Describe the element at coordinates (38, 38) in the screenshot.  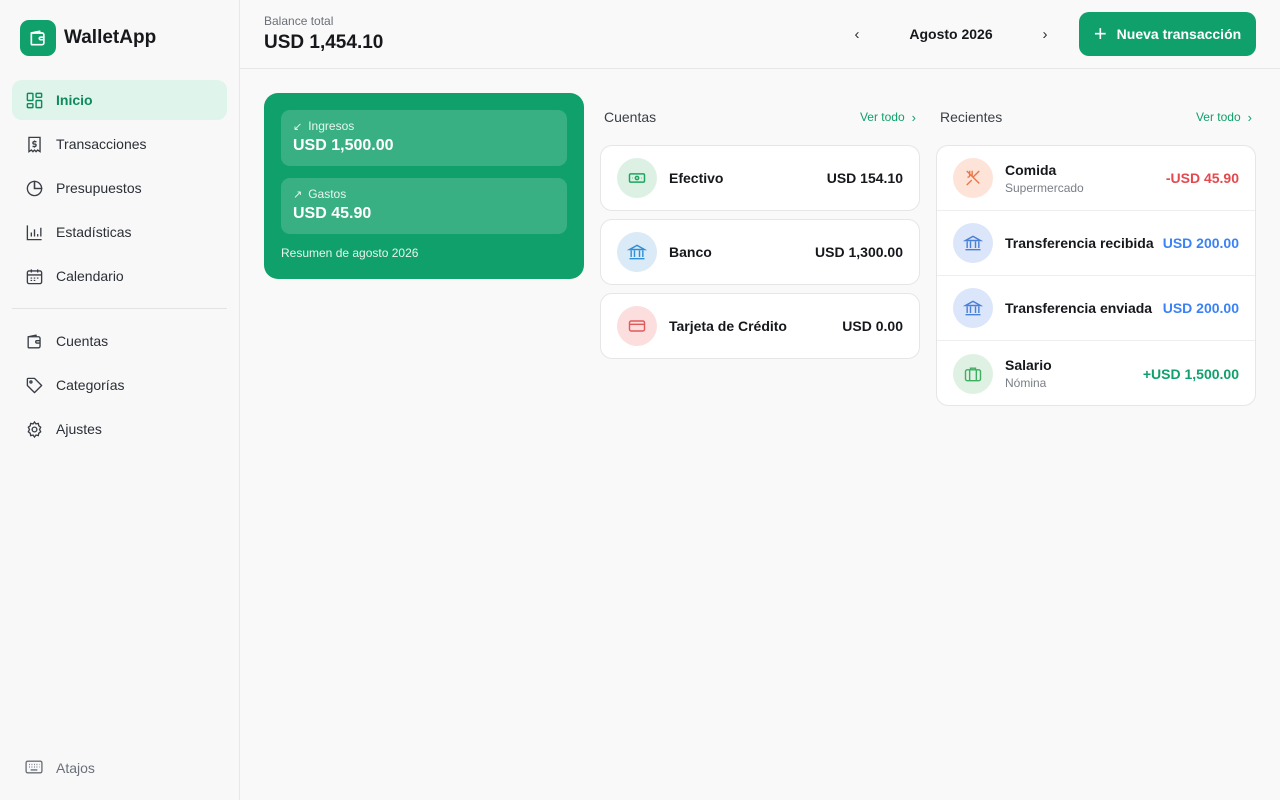
I see `wallet-logo-icon` at that location.